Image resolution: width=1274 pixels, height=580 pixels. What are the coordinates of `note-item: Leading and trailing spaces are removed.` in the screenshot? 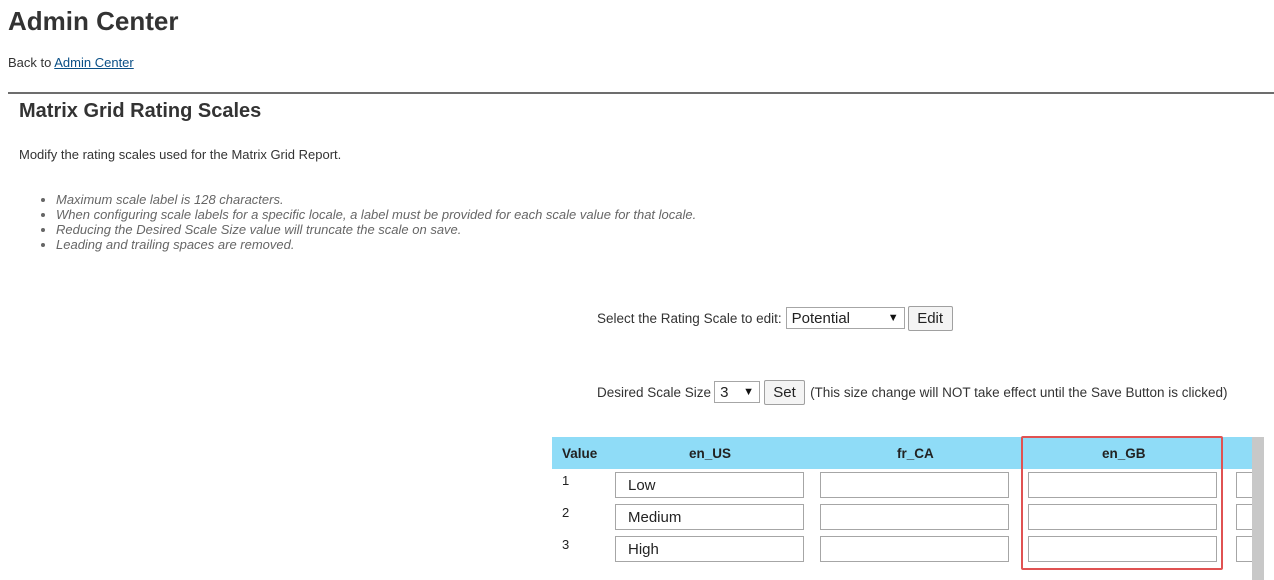 It's located at (376, 244).